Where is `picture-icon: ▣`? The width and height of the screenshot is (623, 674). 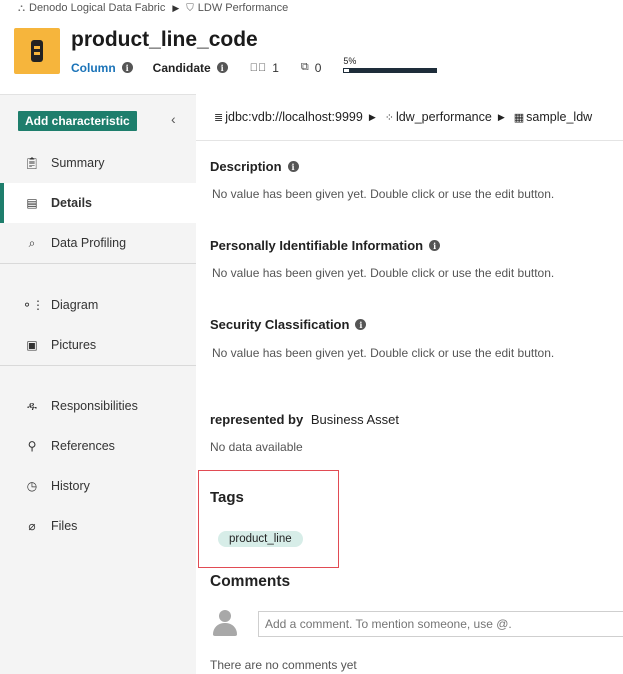 picture-icon: ▣ is located at coordinates (32, 345).